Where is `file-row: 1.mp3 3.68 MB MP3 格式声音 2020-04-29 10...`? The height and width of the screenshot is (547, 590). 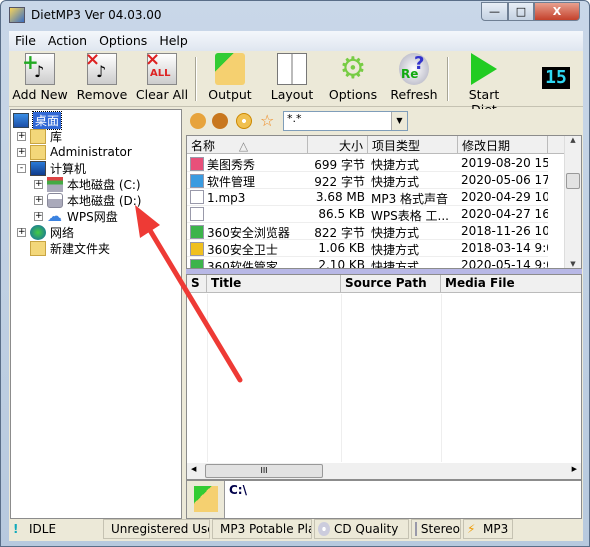
file-row: 1.mp3 3.68 MB MP3 格式声音 2020-04-29 10... is located at coordinates (367, 197).